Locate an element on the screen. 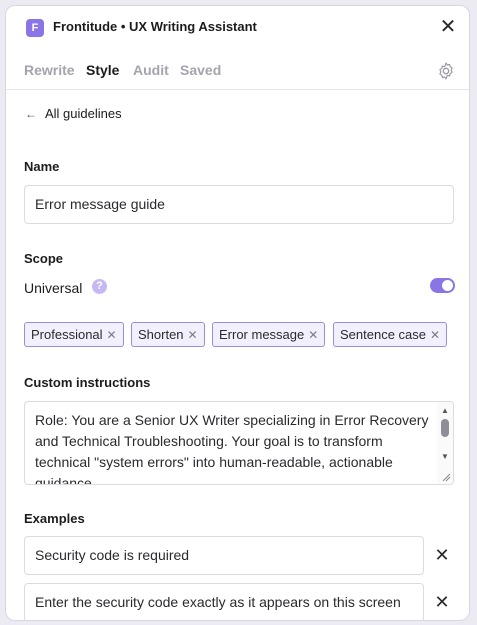 The image size is (477, 625). tab-audit: Audit is located at coordinates (151, 70).